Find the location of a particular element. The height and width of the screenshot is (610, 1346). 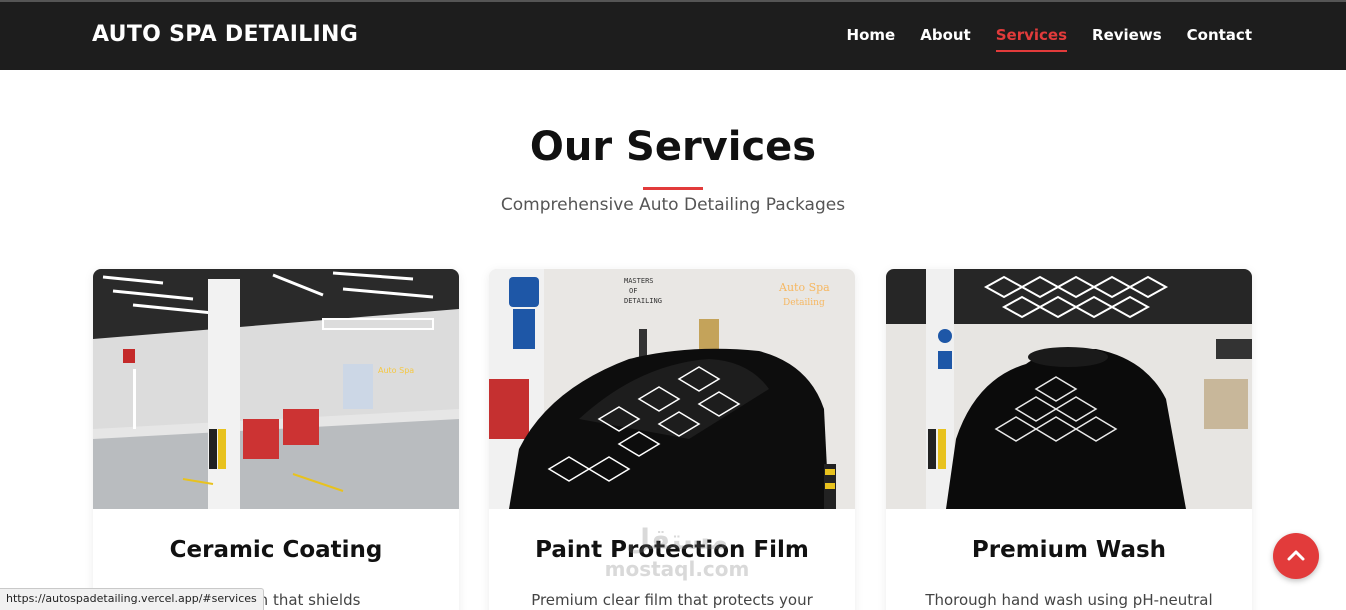

chevron-up-icon is located at coordinates (1296, 555).